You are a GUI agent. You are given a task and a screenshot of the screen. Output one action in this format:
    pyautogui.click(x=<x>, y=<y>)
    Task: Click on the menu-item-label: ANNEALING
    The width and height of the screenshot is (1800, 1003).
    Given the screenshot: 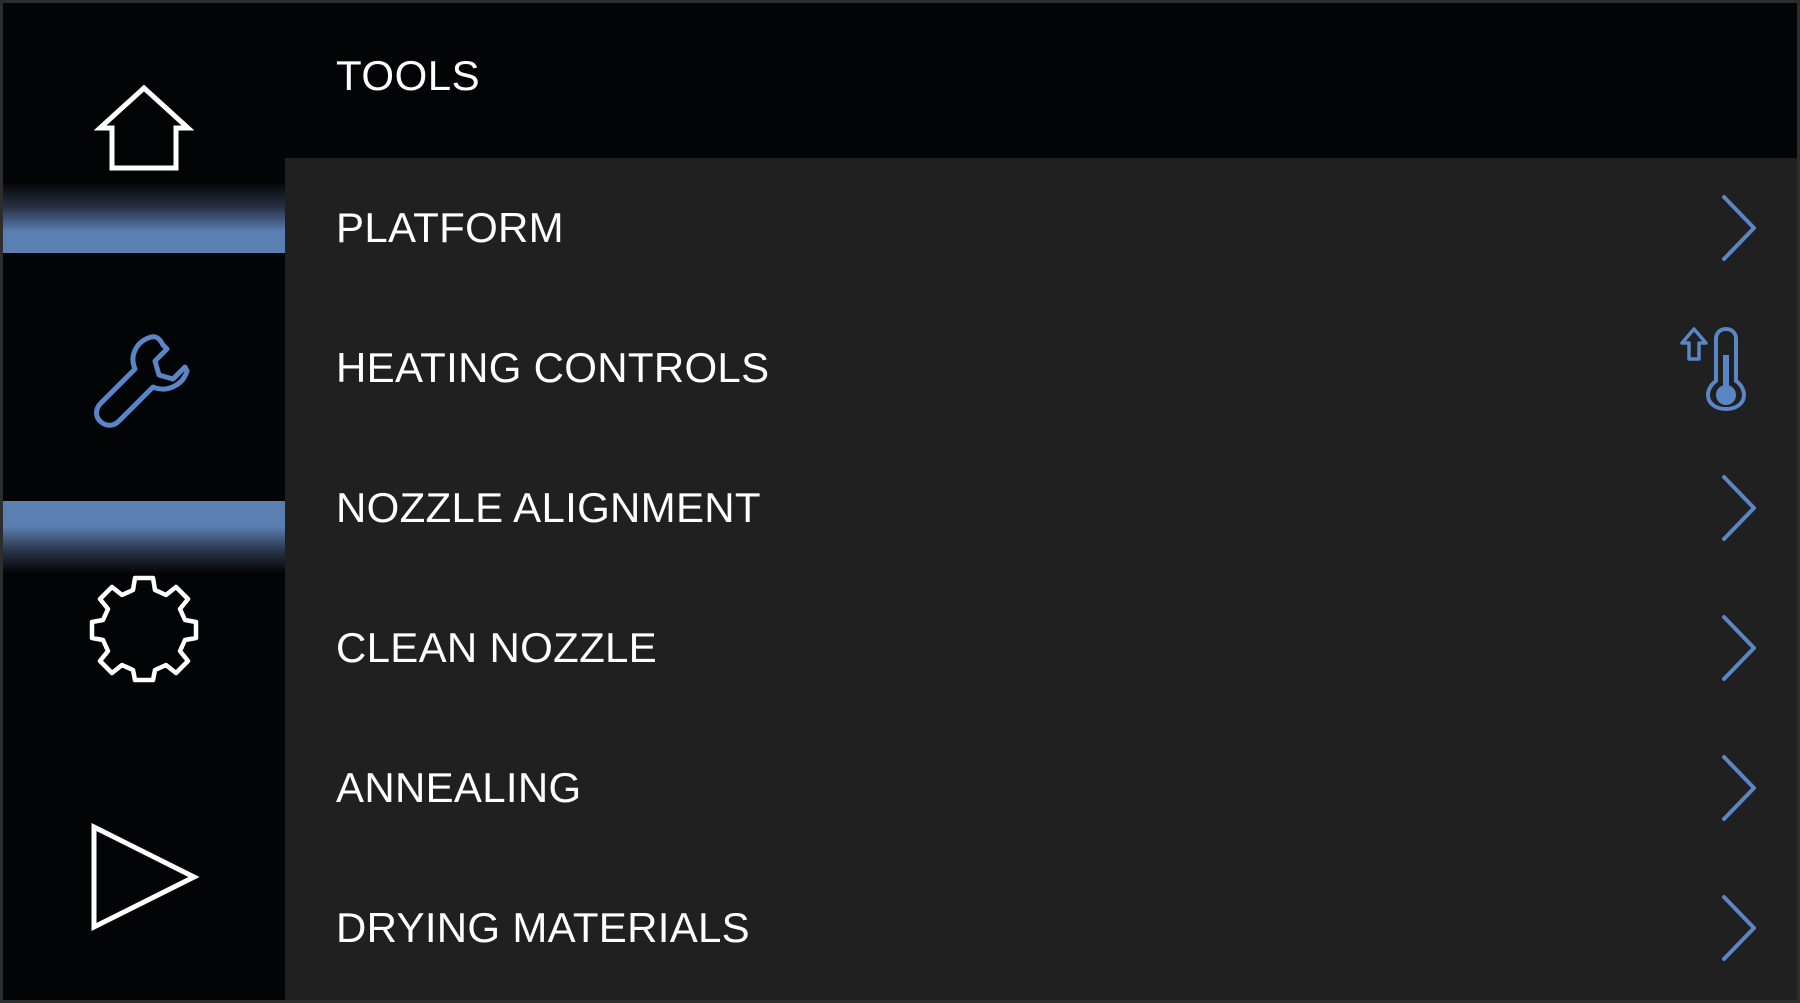 What is the action you would take?
    pyautogui.click(x=459, y=787)
    